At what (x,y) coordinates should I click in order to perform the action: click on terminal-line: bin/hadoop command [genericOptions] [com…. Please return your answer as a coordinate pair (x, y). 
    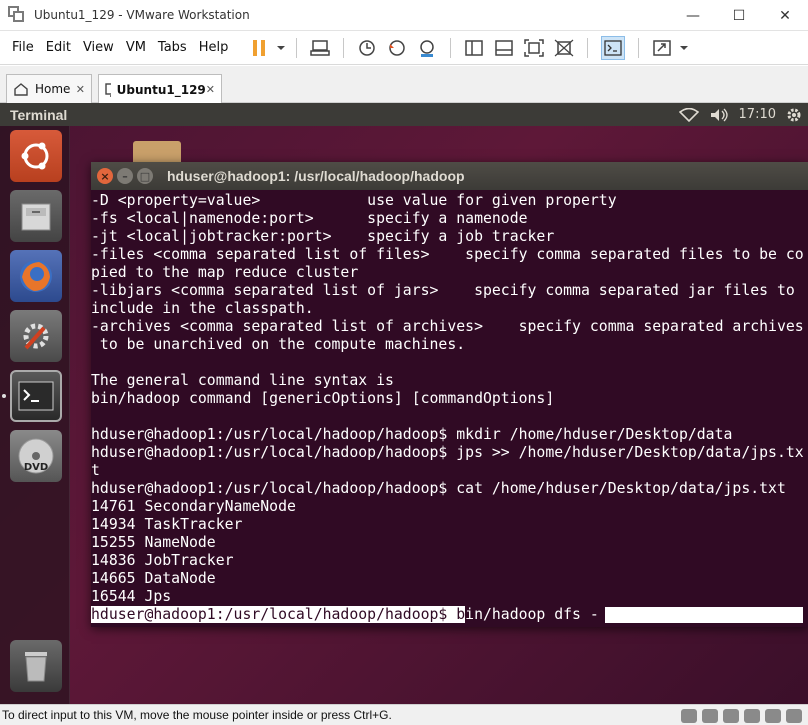
    Looking at the image, I should click on (323, 398).